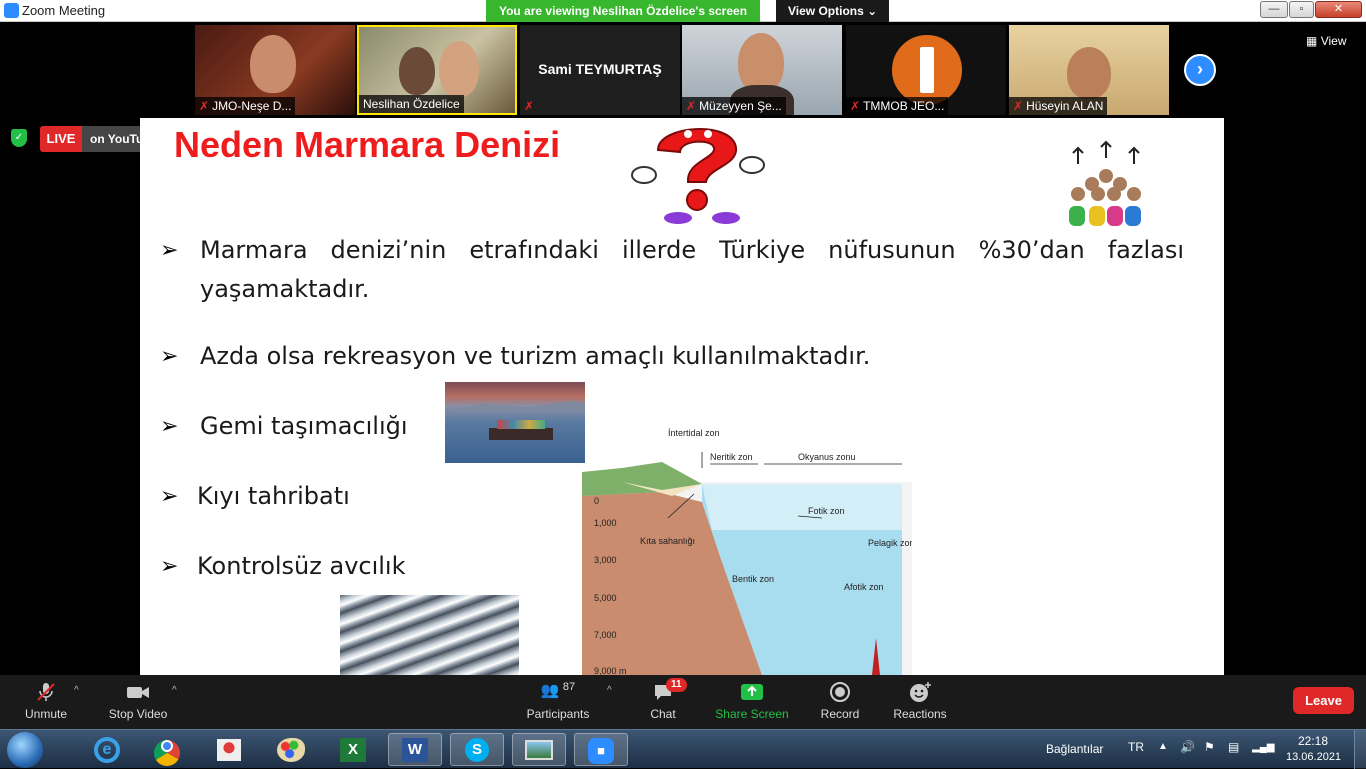  I want to click on video-camera-icon, so click(138, 692).